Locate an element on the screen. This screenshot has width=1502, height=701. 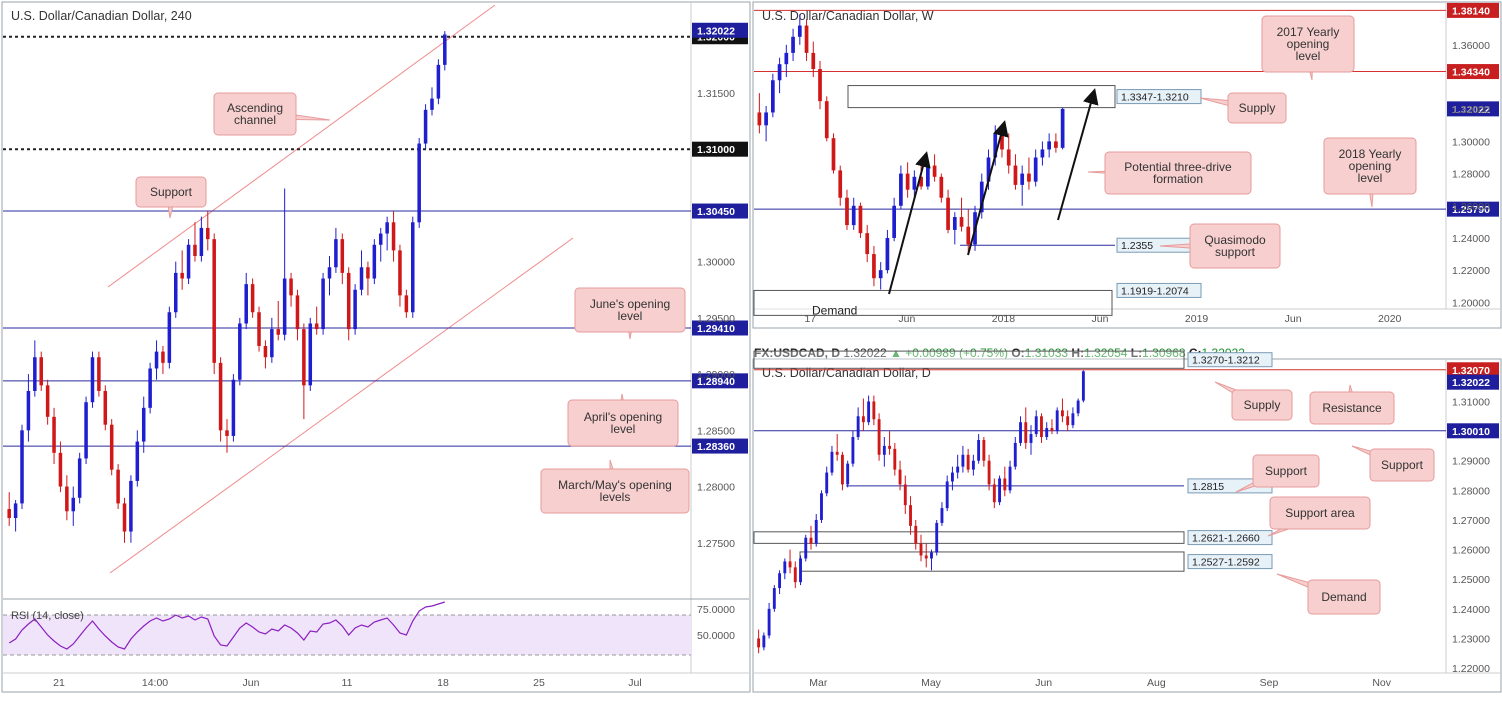
weekly-y-tick: 1.36000 is located at coordinates (1471, 46).